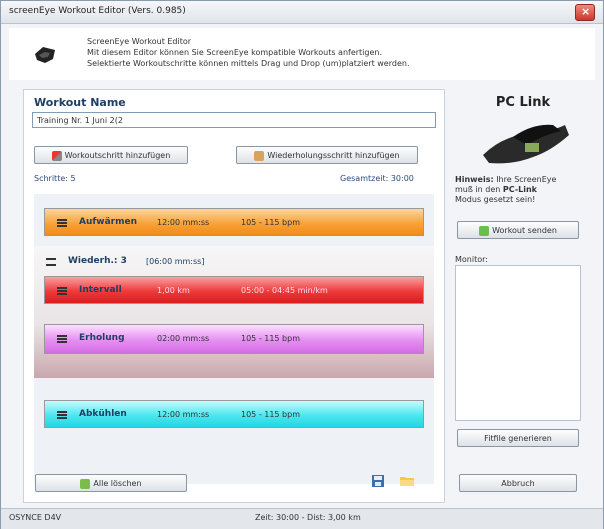 The image size is (604, 529). I want to click on add-repeat-button: Wiederholungsschritt hinzufügen, so click(327, 155).